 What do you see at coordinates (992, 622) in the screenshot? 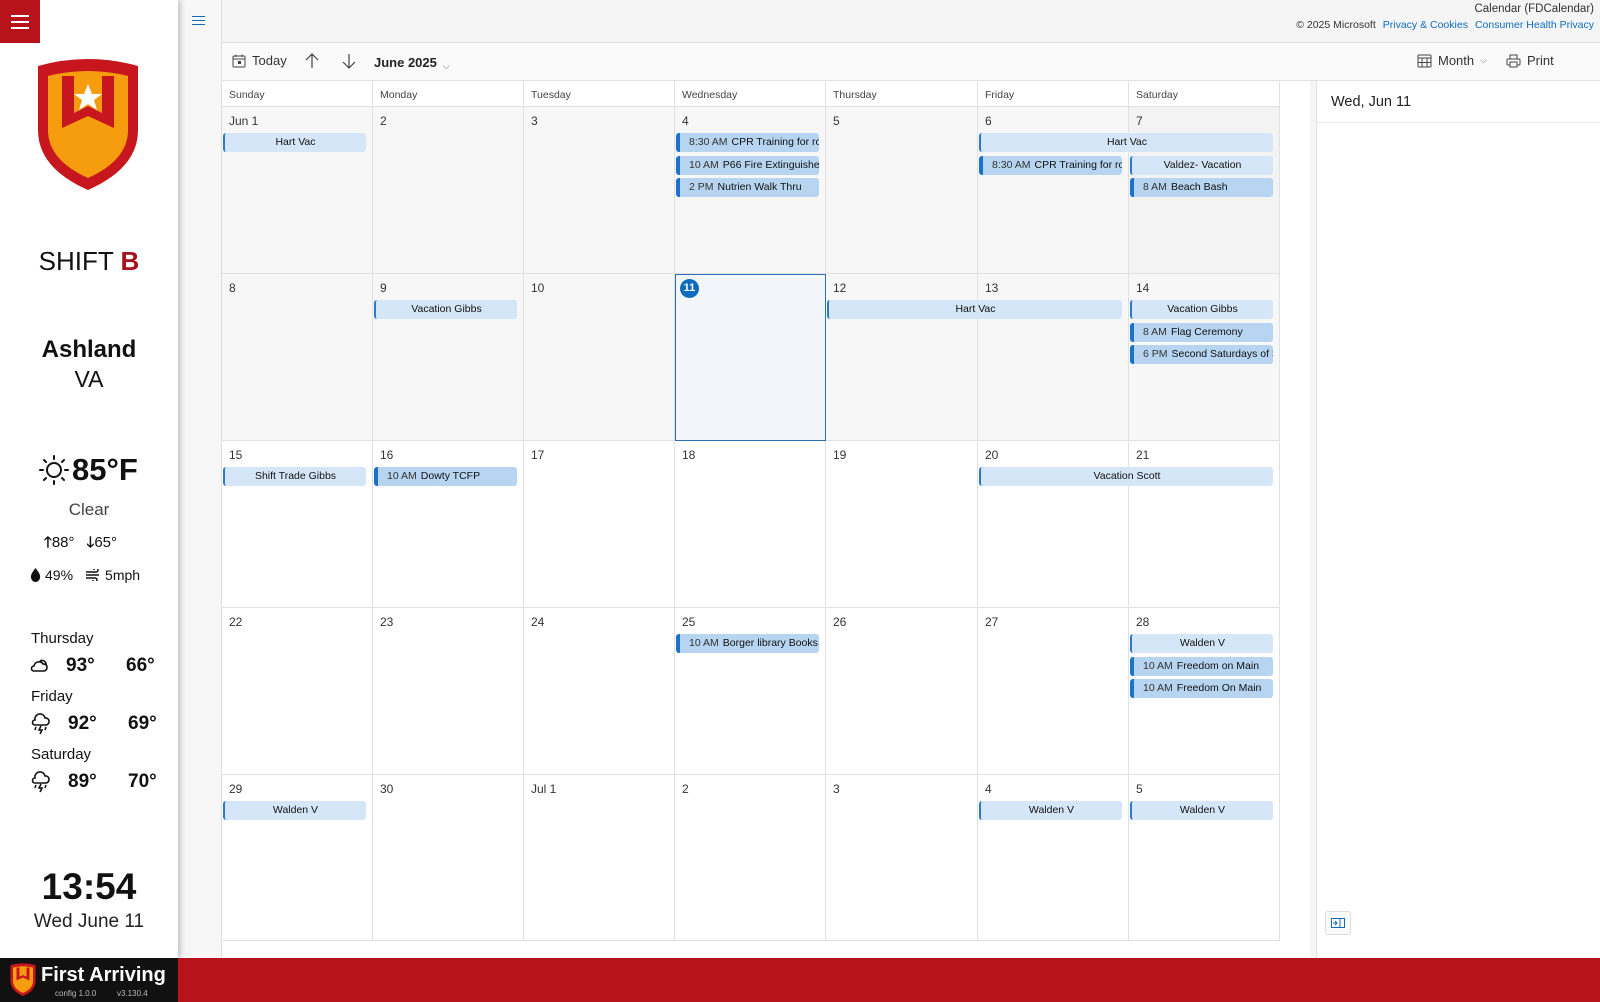
I see `day-number: 27` at bounding box center [992, 622].